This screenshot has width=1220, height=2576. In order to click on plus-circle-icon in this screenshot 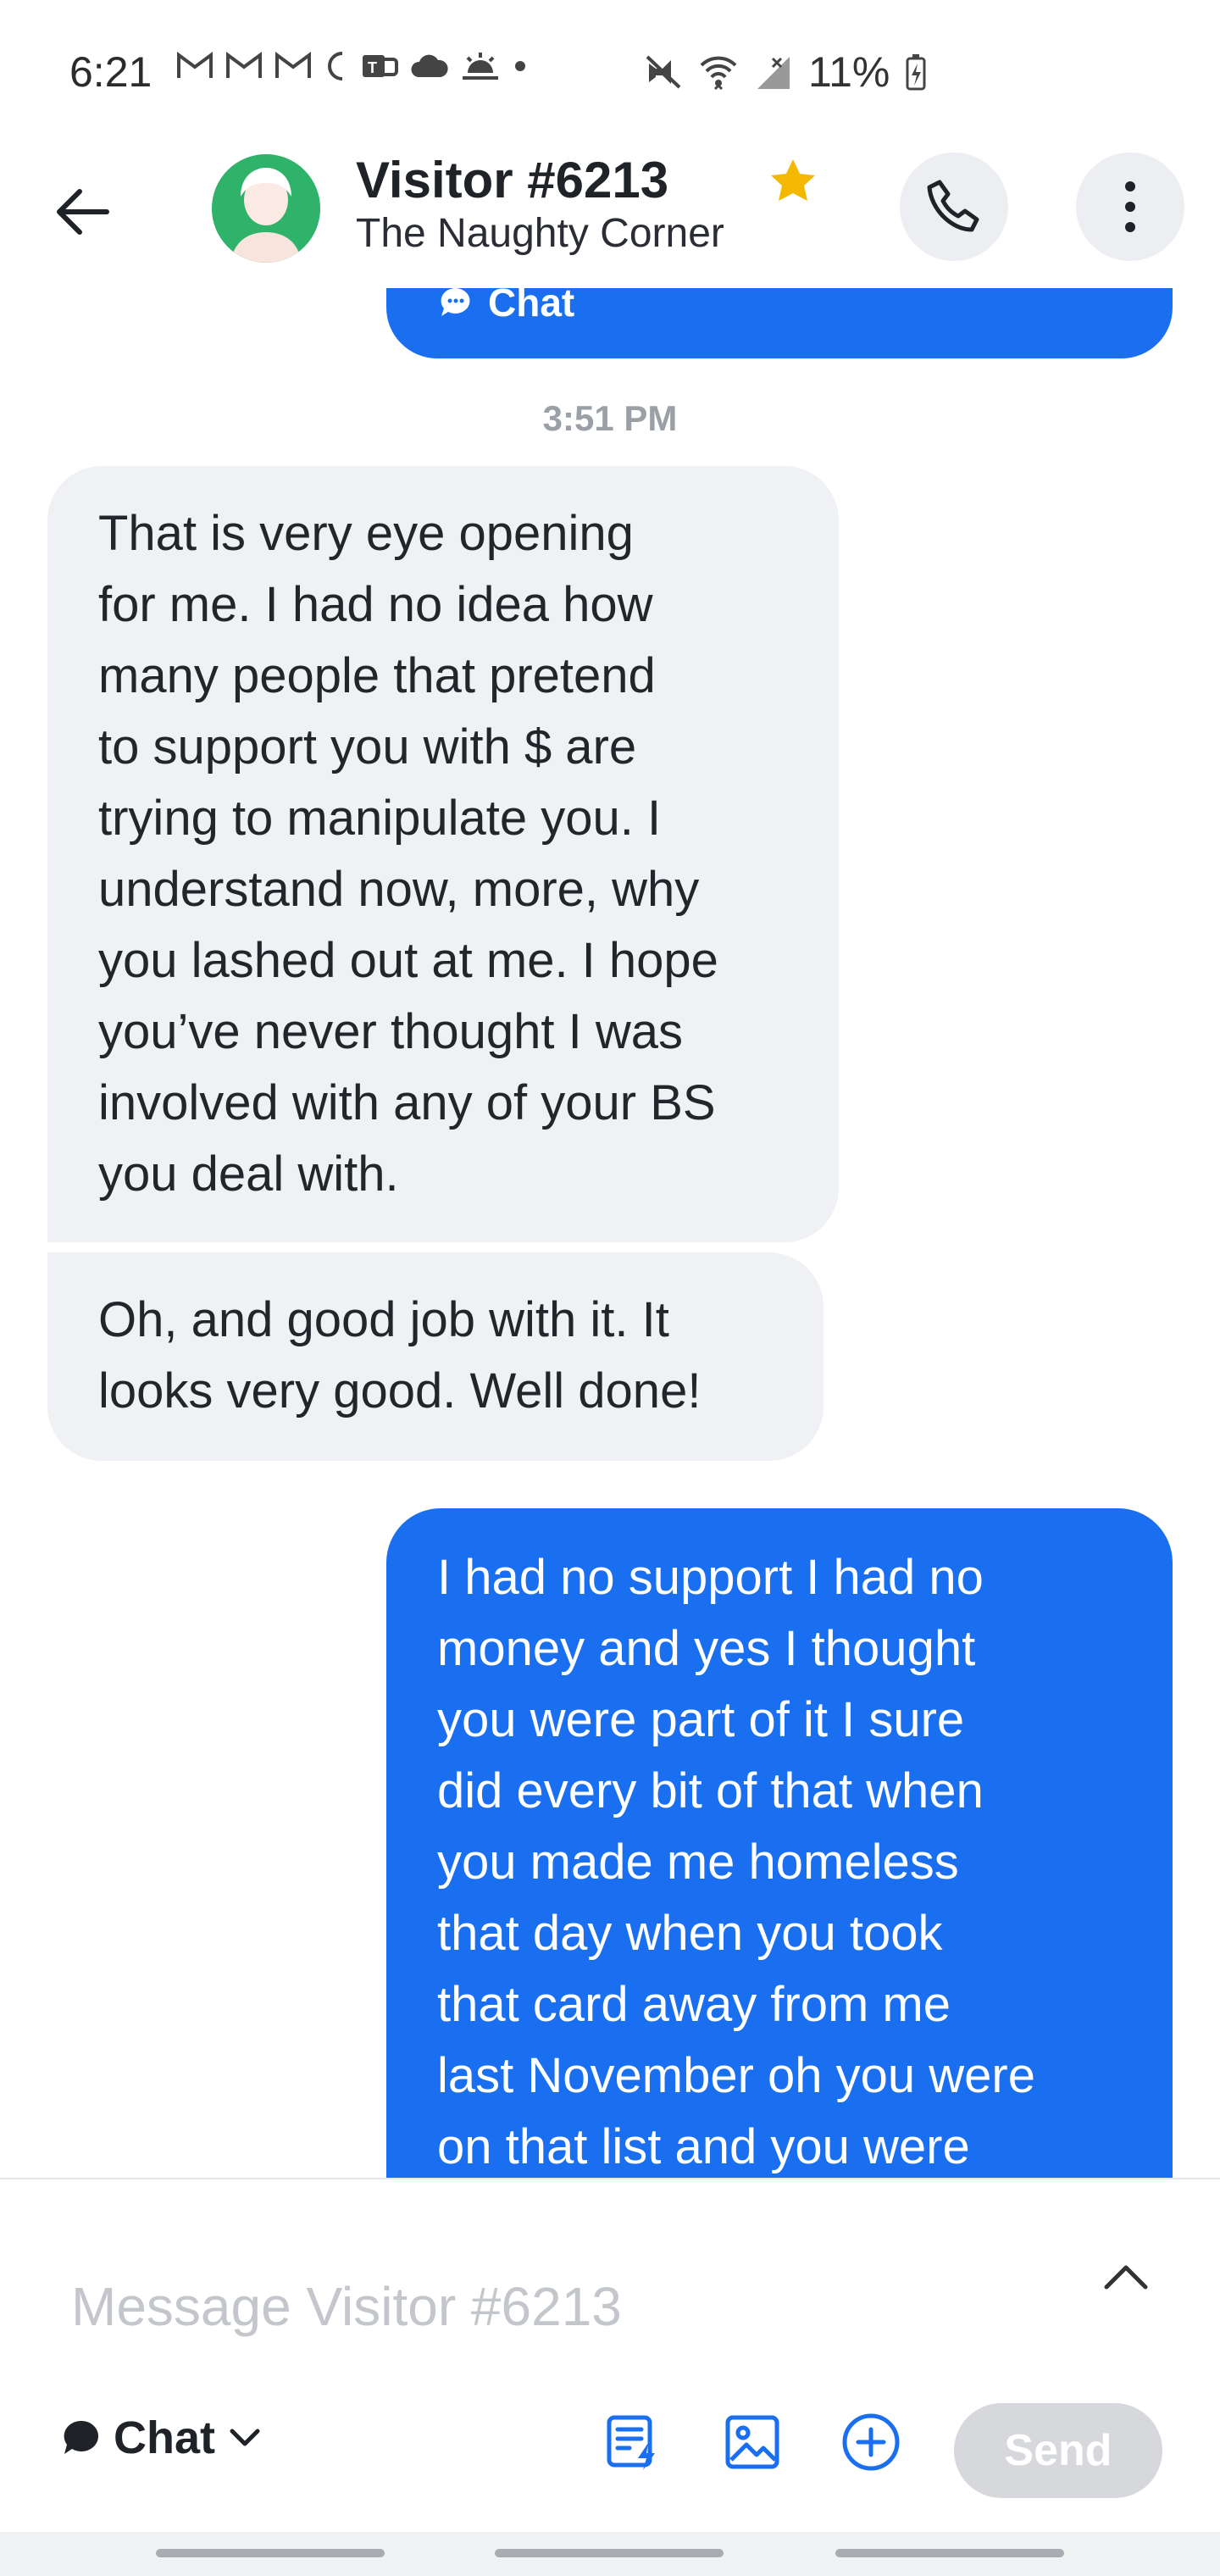, I will do `click(871, 2442)`.